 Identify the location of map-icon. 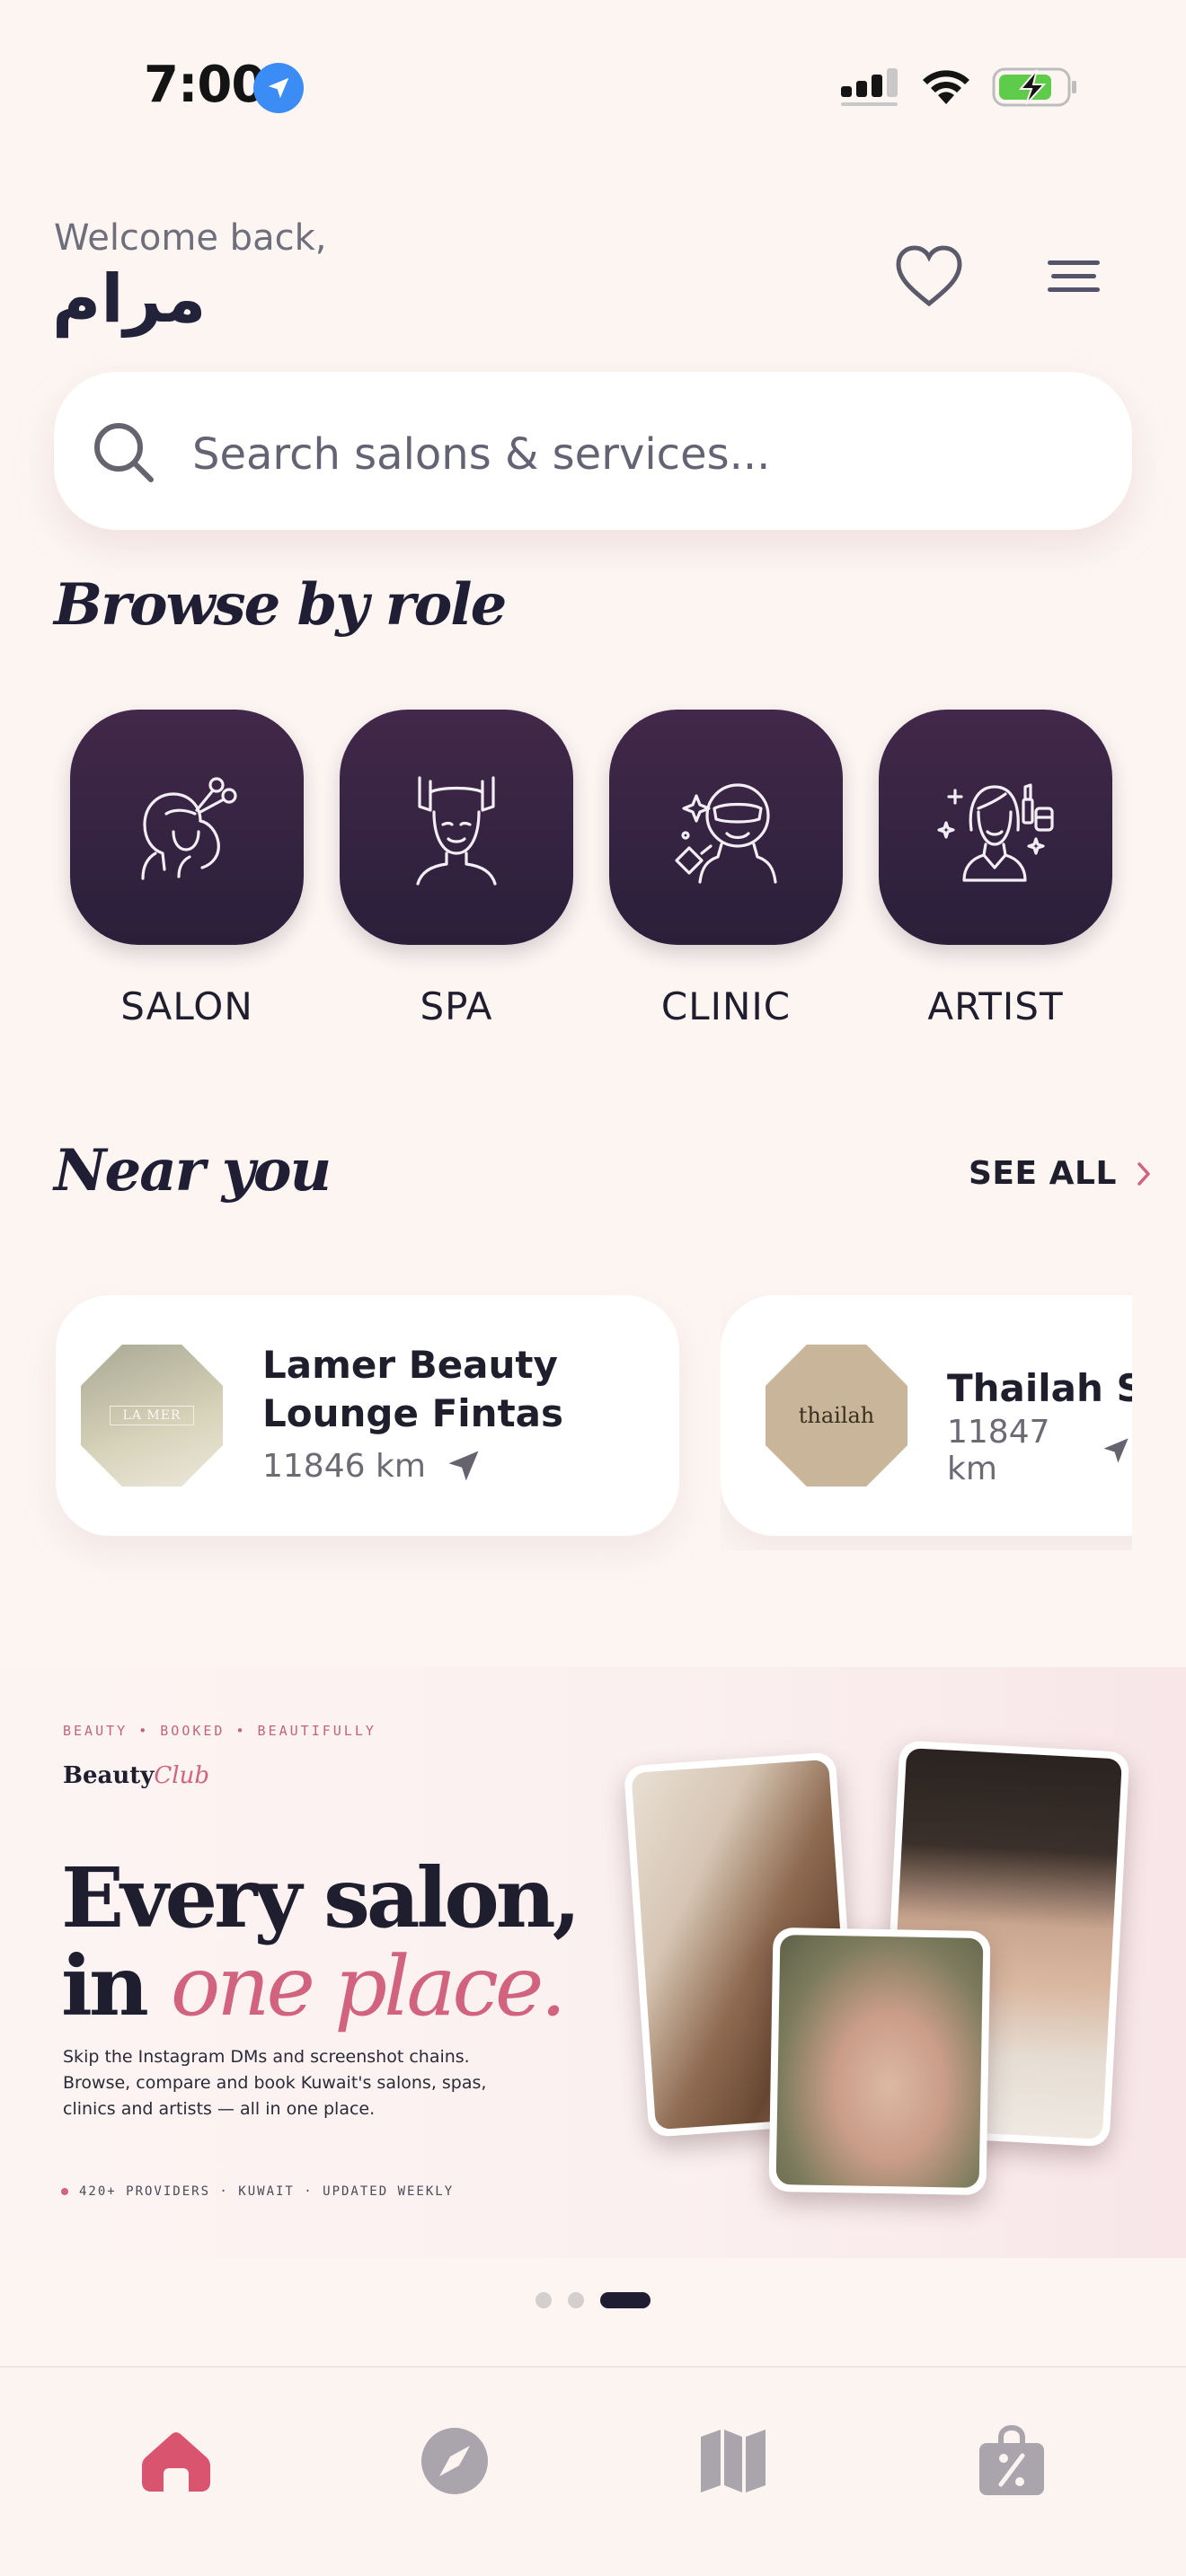
(733, 2461).